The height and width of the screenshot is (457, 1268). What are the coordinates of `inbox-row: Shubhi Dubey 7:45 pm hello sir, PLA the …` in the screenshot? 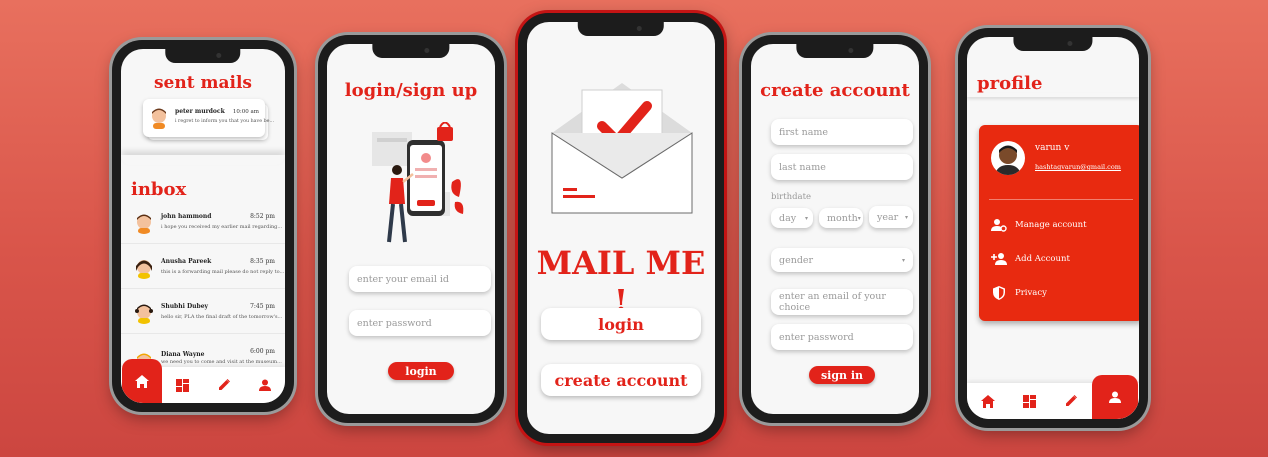 It's located at (203, 314).